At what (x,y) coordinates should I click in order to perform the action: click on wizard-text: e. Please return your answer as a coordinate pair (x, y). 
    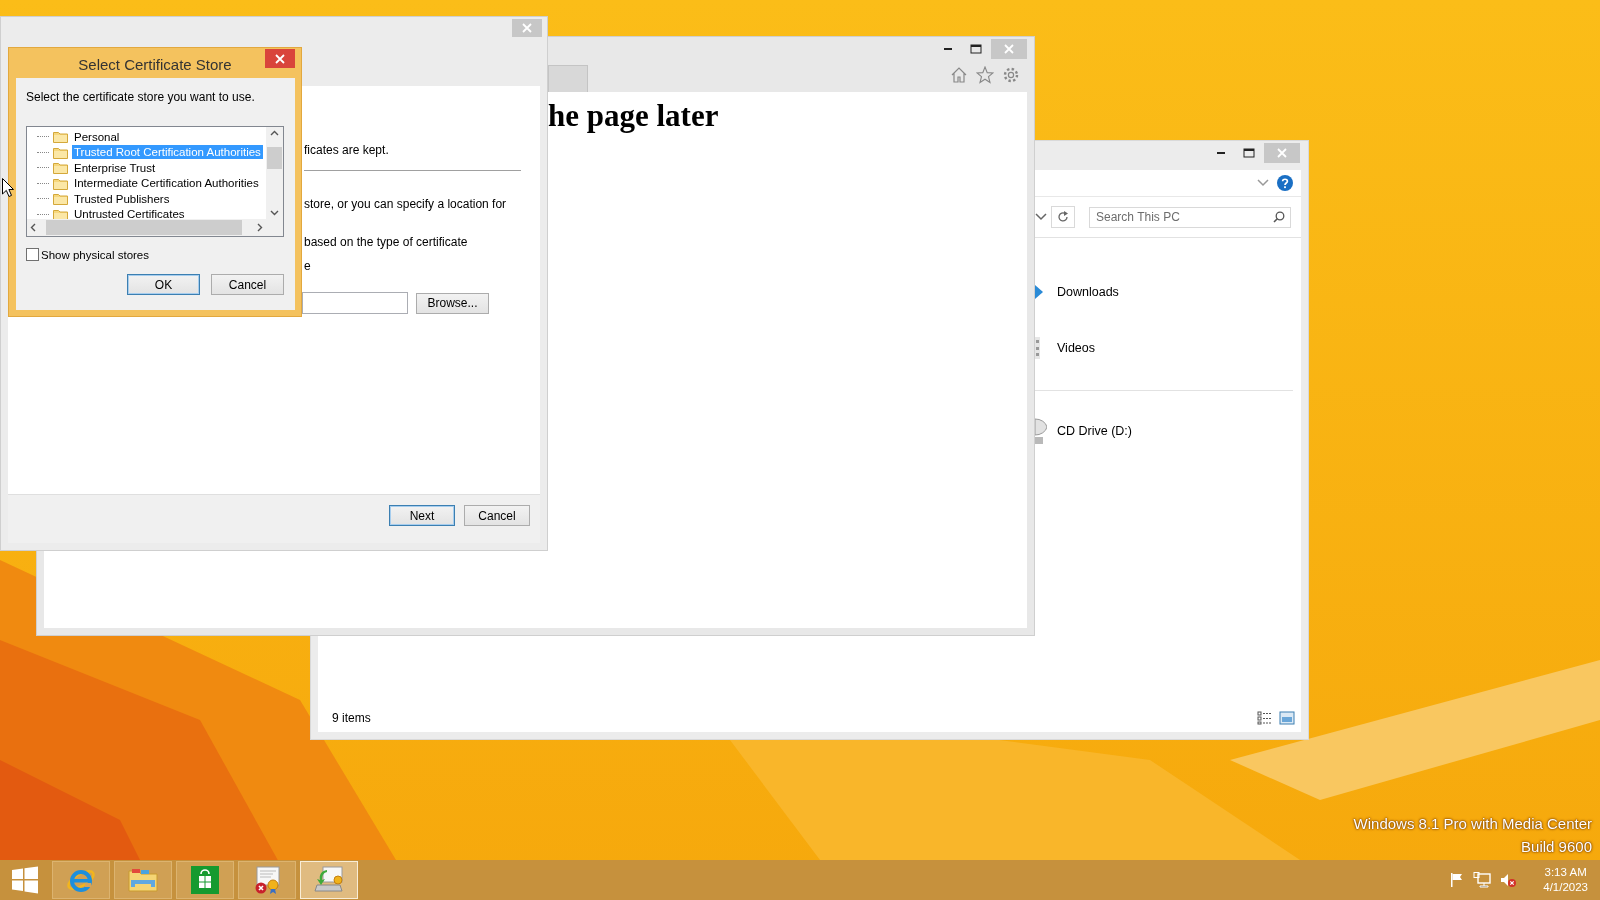
    Looking at the image, I should click on (307, 266).